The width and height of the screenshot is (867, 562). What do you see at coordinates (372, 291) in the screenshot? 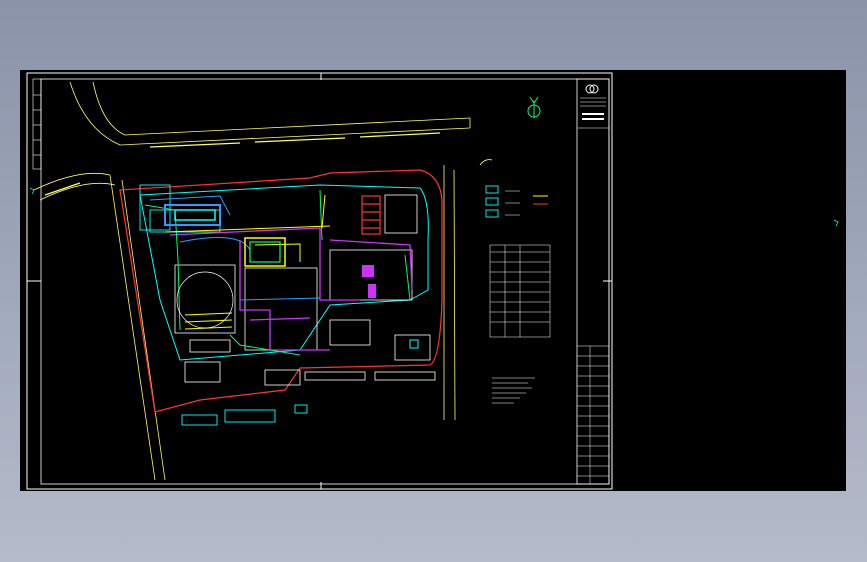
I see `equipment-pad` at bounding box center [372, 291].